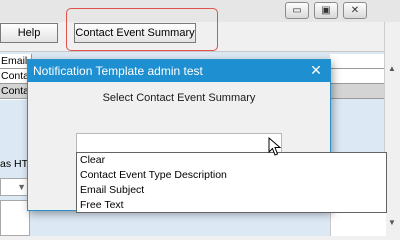  I want to click on window-close-button: ✕, so click(355, 10).